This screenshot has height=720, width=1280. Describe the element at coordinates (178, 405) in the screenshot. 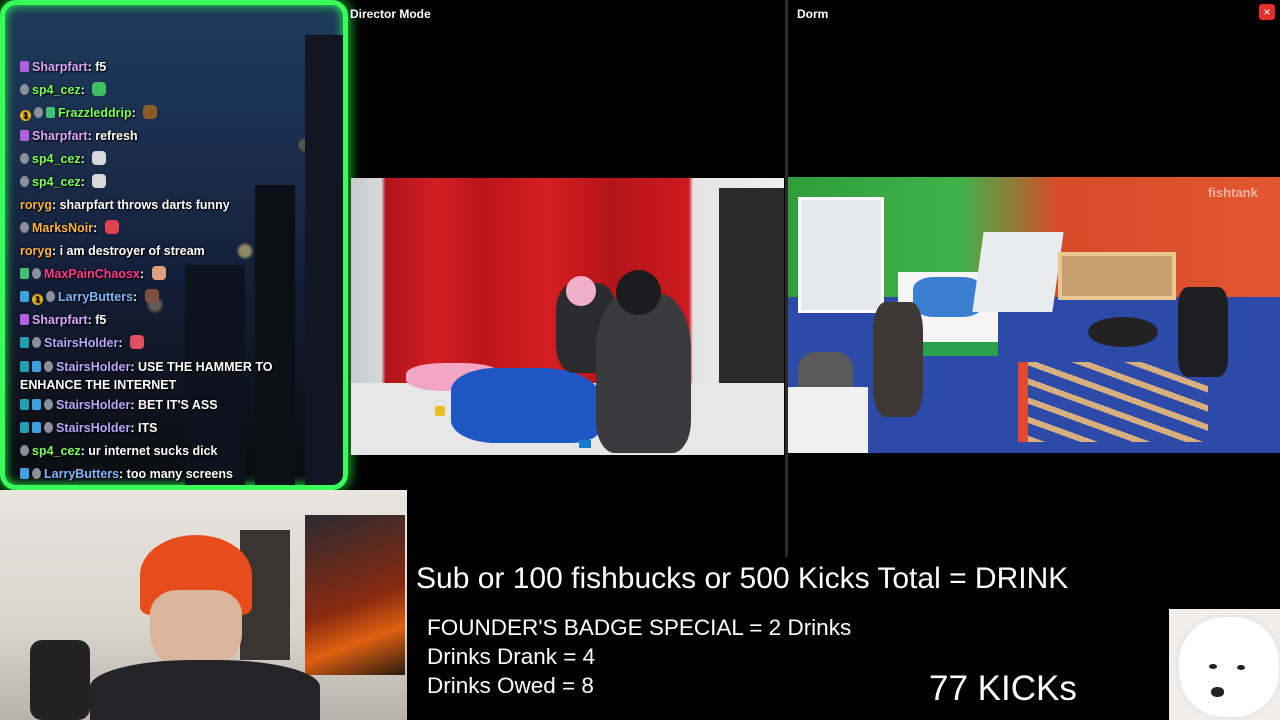

I see `chat-message: StairsHolder: BET IT'S ASS` at that location.